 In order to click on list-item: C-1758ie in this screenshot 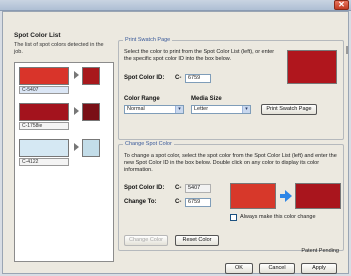, I will do `click(64, 116)`.